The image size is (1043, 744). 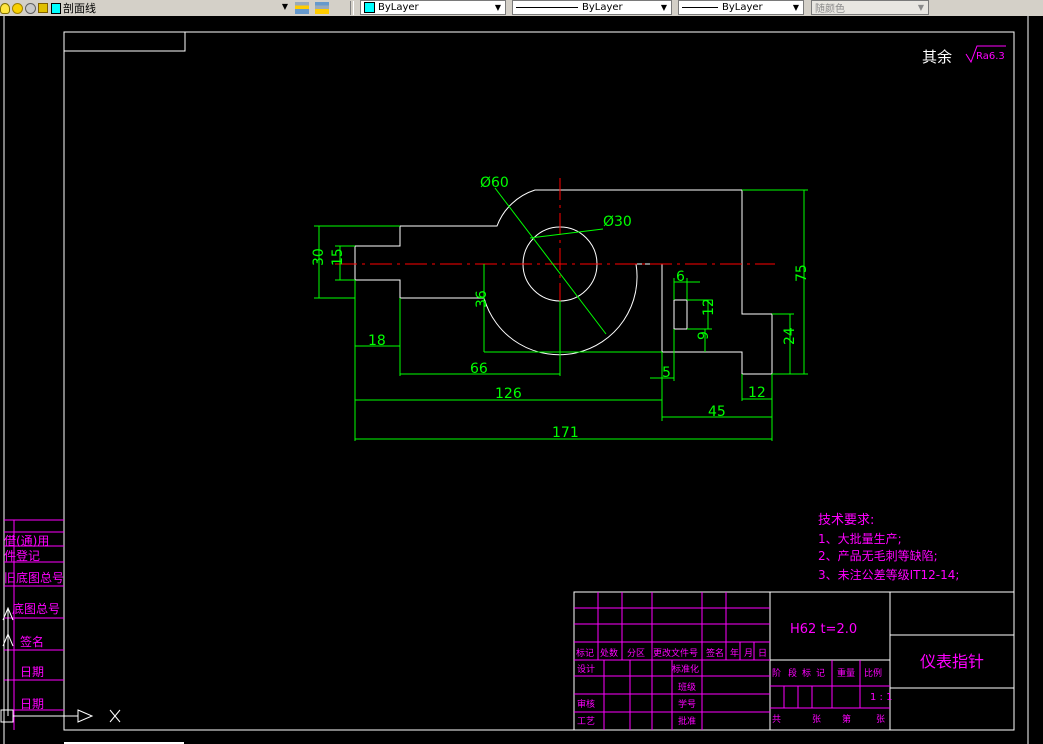 I want to click on scale-value: 1, so click(x=881, y=697).